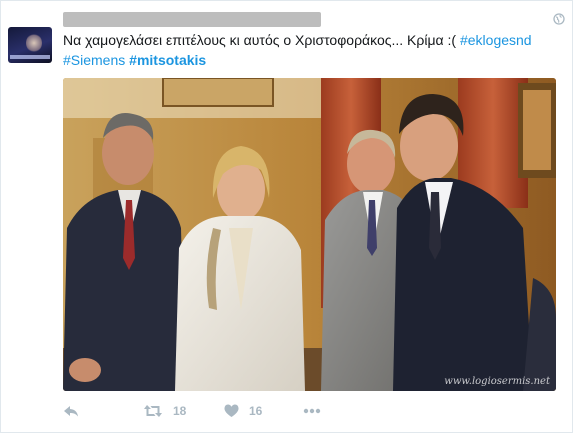  Describe the element at coordinates (34, 43) in the screenshot. I see `avatar-figure` at that location.